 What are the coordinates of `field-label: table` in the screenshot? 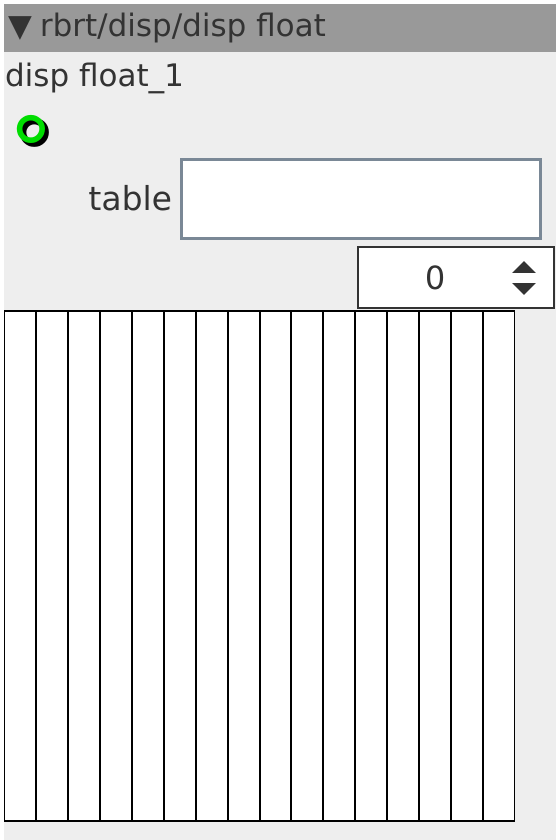 It's located at (130, 199).